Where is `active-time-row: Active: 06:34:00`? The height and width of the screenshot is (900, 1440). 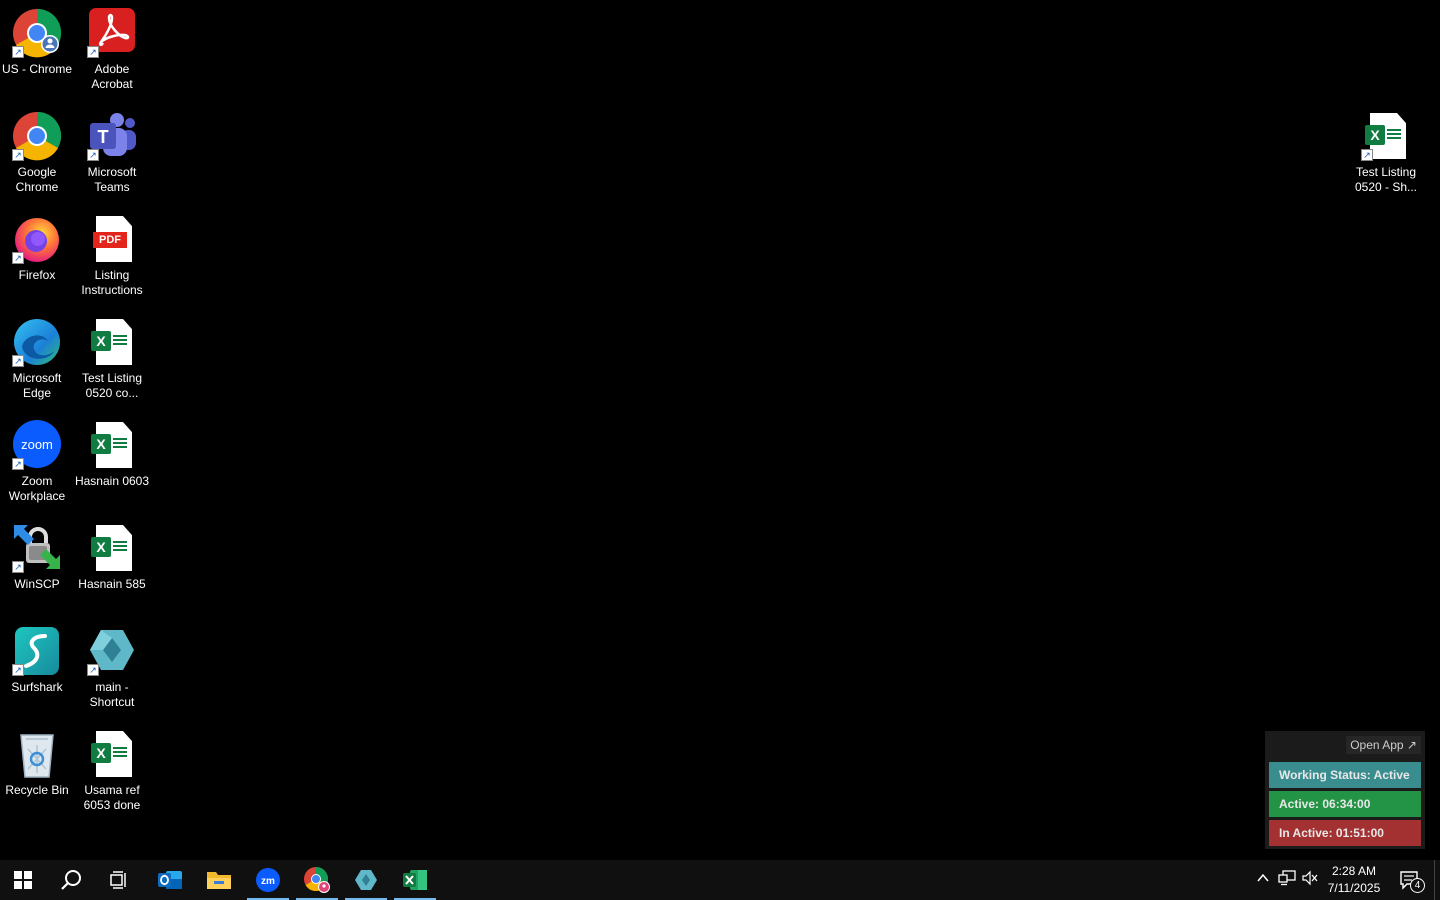 active-time-row: Active: 06:34:00 is located at coordinates (1345, 804).